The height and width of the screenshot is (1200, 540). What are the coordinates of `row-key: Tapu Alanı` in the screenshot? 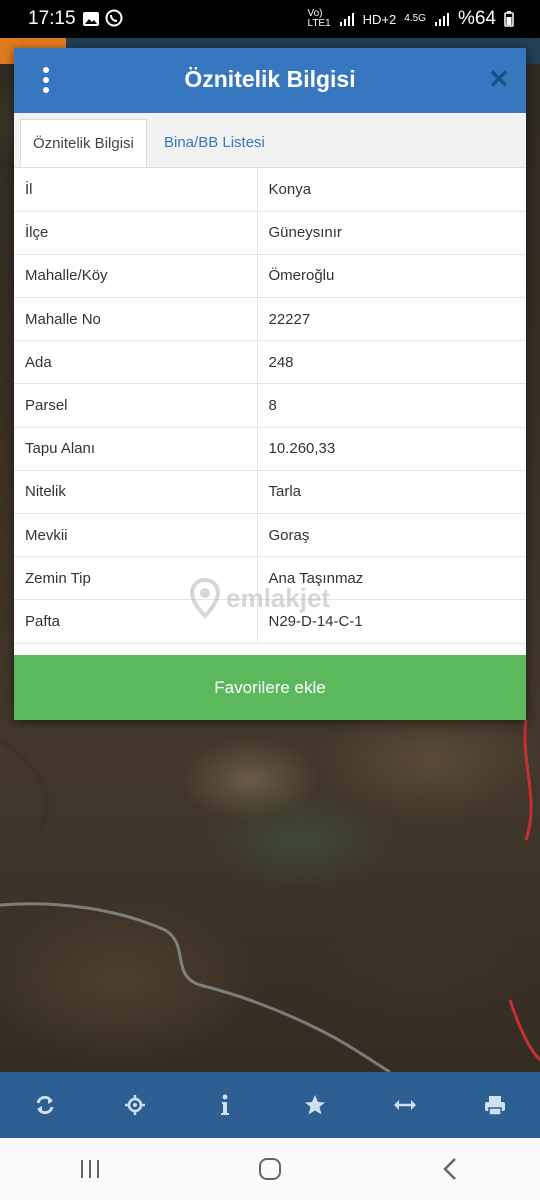 It's located at (136, 449).